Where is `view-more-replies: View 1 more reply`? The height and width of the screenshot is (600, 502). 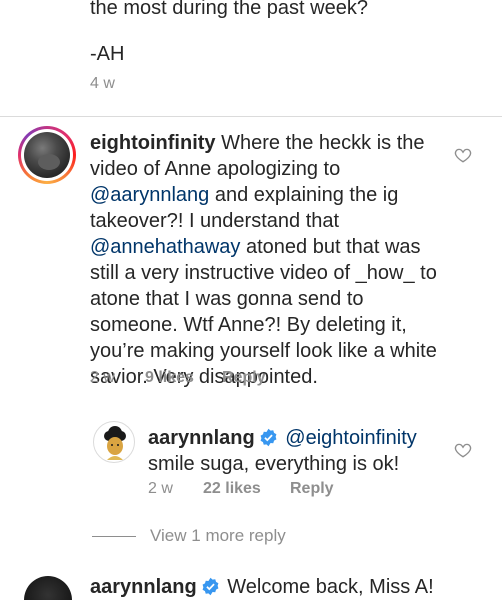 view-more-replies: View 1 more reply is located at coordinates (189, 536).